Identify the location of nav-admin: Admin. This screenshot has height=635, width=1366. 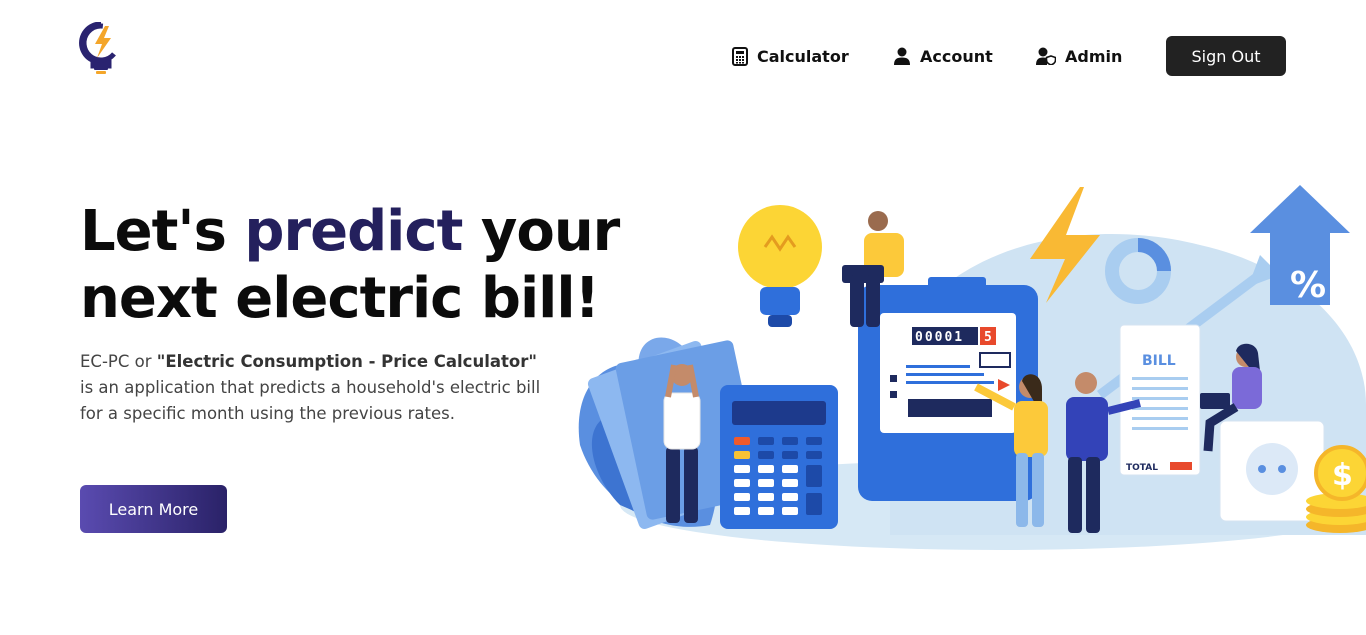
(1079, 56).